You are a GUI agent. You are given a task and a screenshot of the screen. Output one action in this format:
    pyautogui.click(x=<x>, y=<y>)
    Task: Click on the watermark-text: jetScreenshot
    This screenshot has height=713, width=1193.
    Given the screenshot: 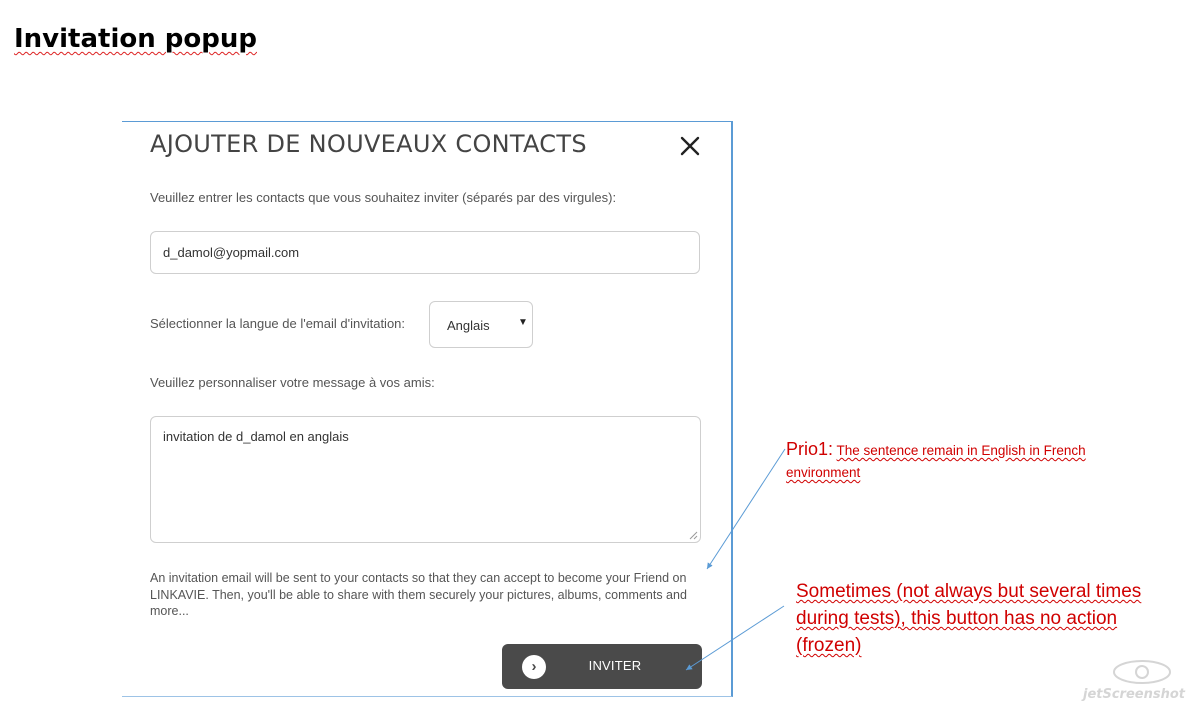 What is the action you would take?
    pyautogui.click(x=1134, y=694)
    